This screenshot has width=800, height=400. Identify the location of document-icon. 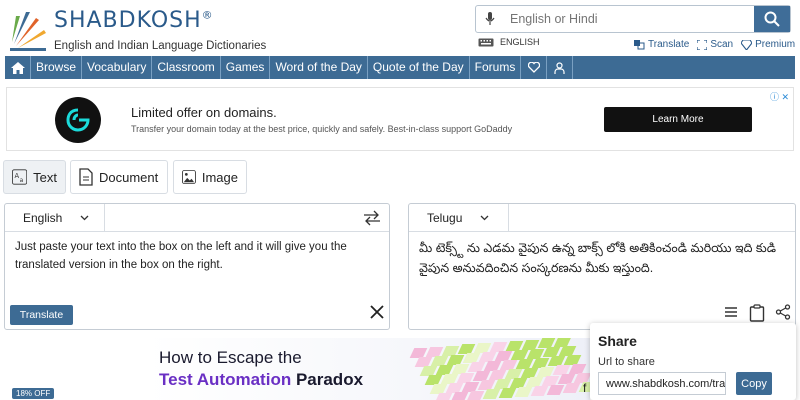
(86, 177).